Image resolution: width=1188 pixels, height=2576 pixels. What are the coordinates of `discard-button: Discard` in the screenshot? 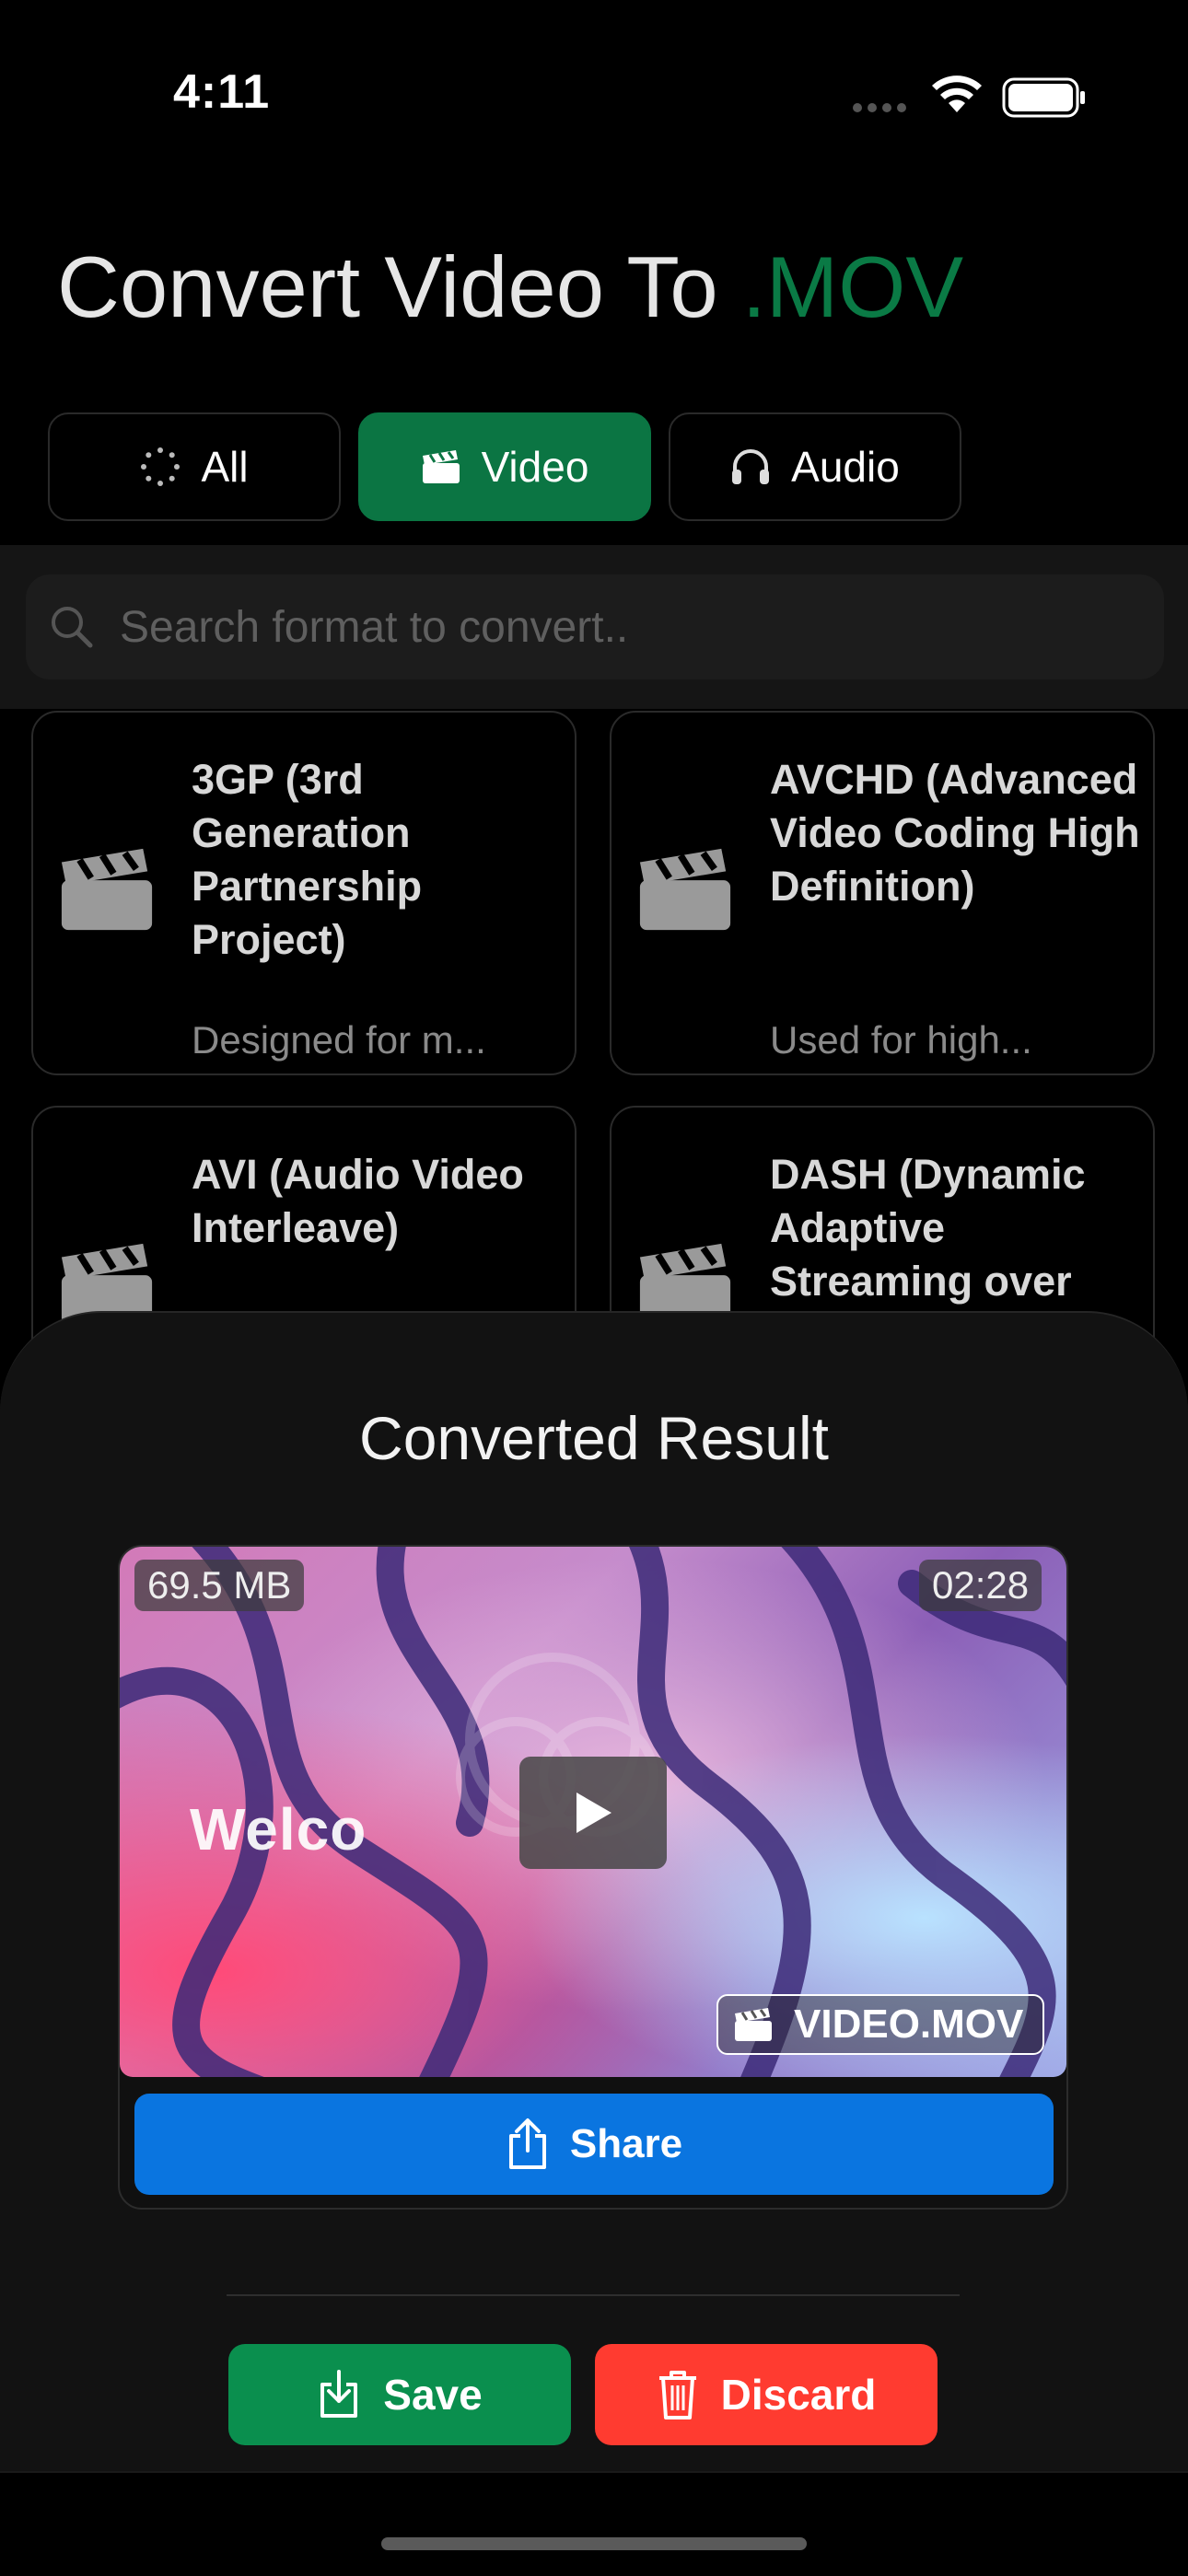 It's located at (766, 2394).